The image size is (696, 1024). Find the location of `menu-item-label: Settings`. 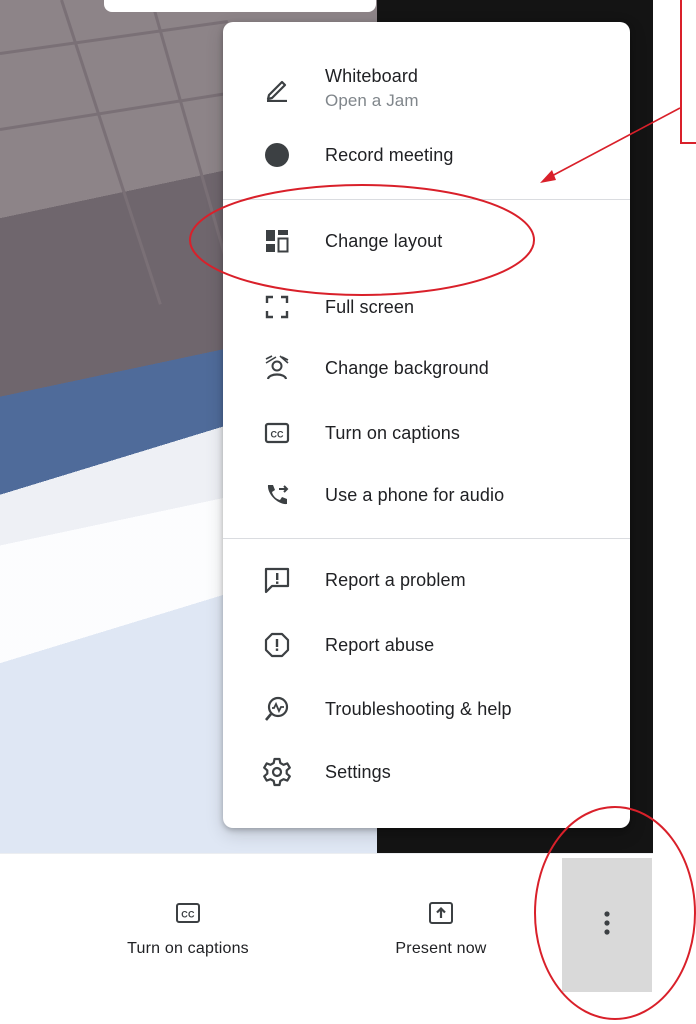

menu-item-label: Settings is located at coordinates (358, 771).